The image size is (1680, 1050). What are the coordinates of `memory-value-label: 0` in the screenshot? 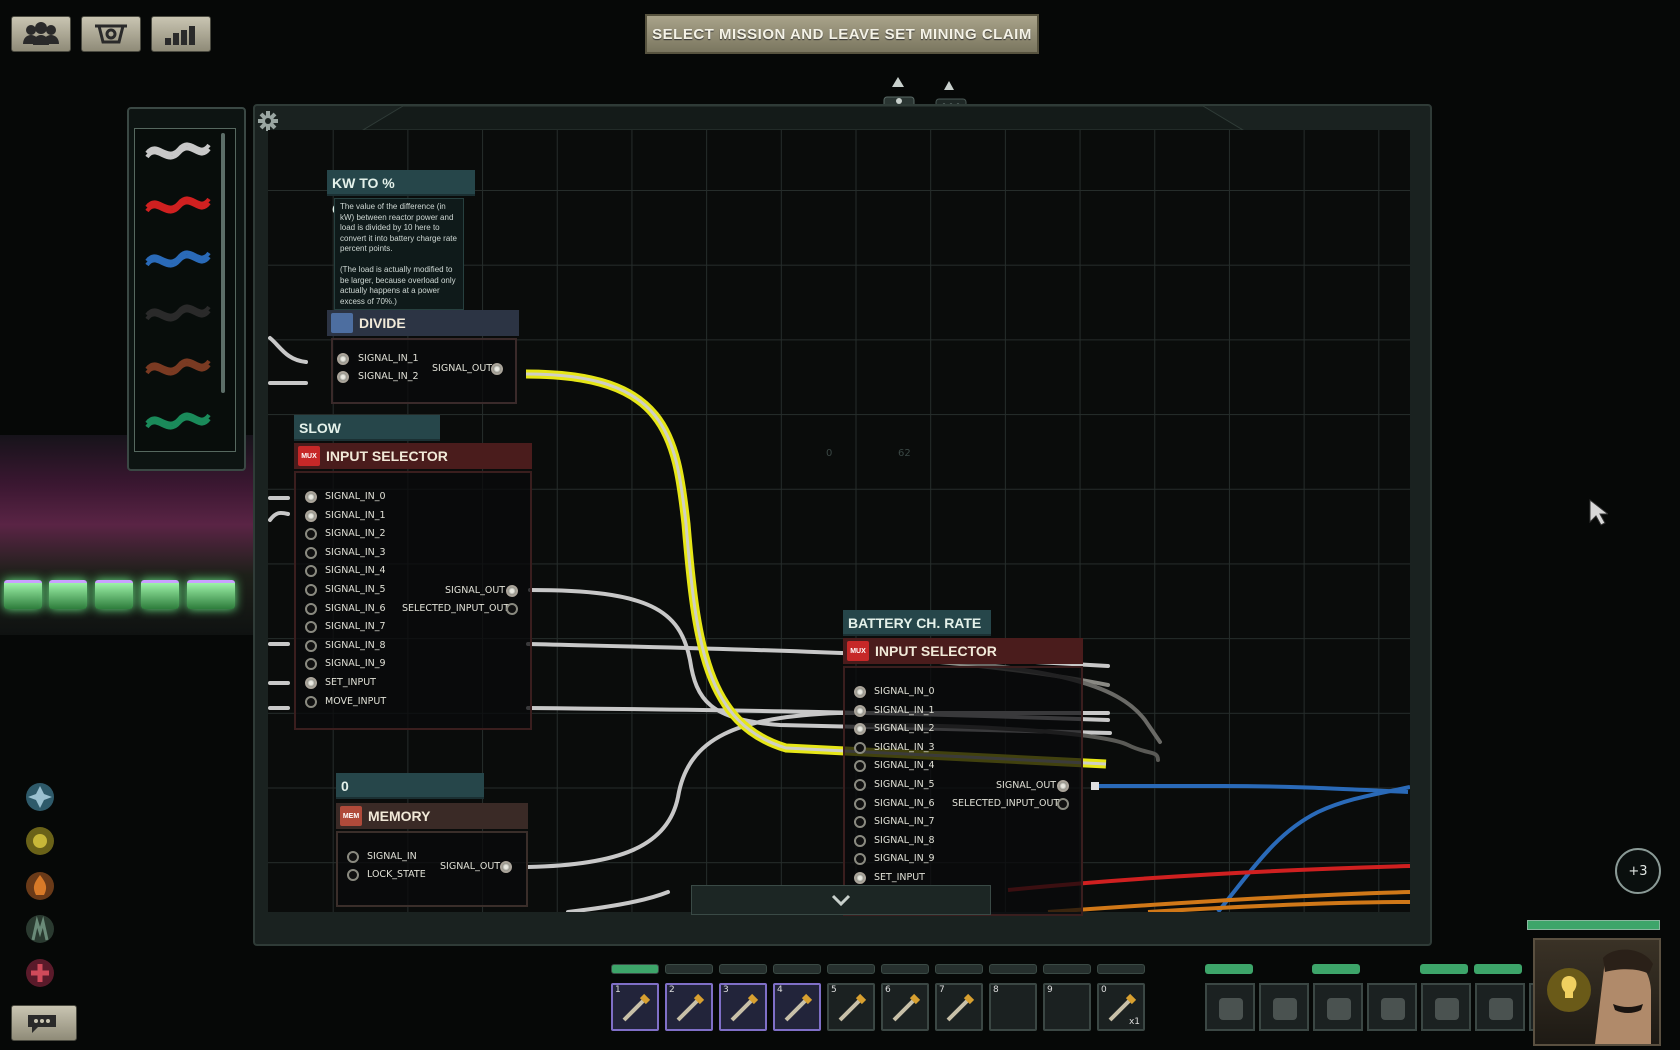 It's located at (410, 786).